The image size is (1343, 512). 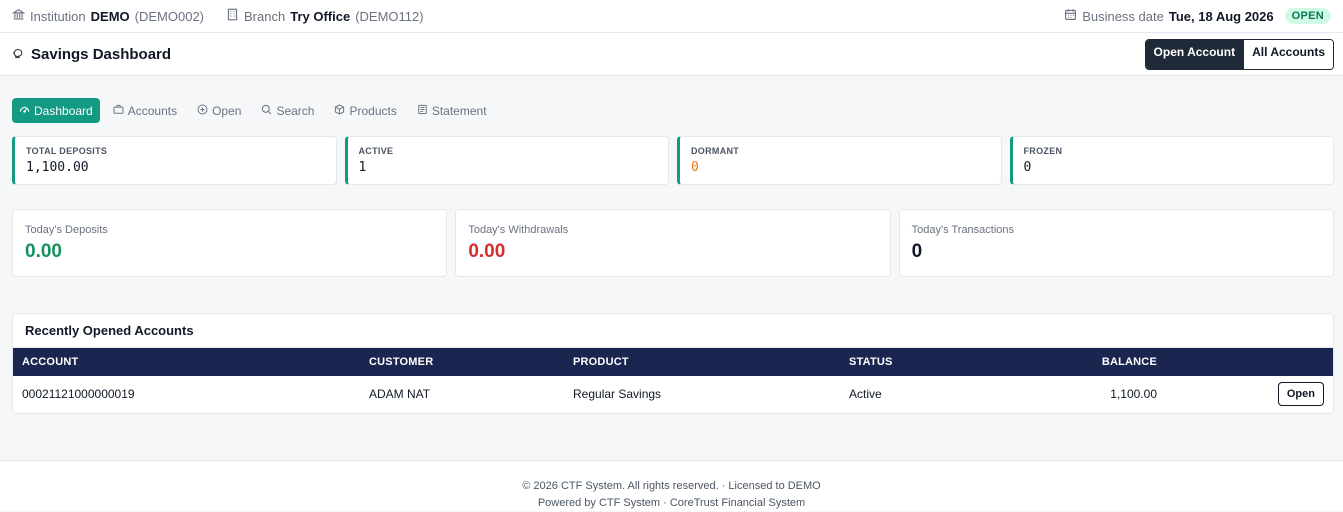 What do you see at coordinates (1221, 16) in the screenshot?
I see `business-date: Tue, 18 Aug 2026` at bounding box center [1221, 16].